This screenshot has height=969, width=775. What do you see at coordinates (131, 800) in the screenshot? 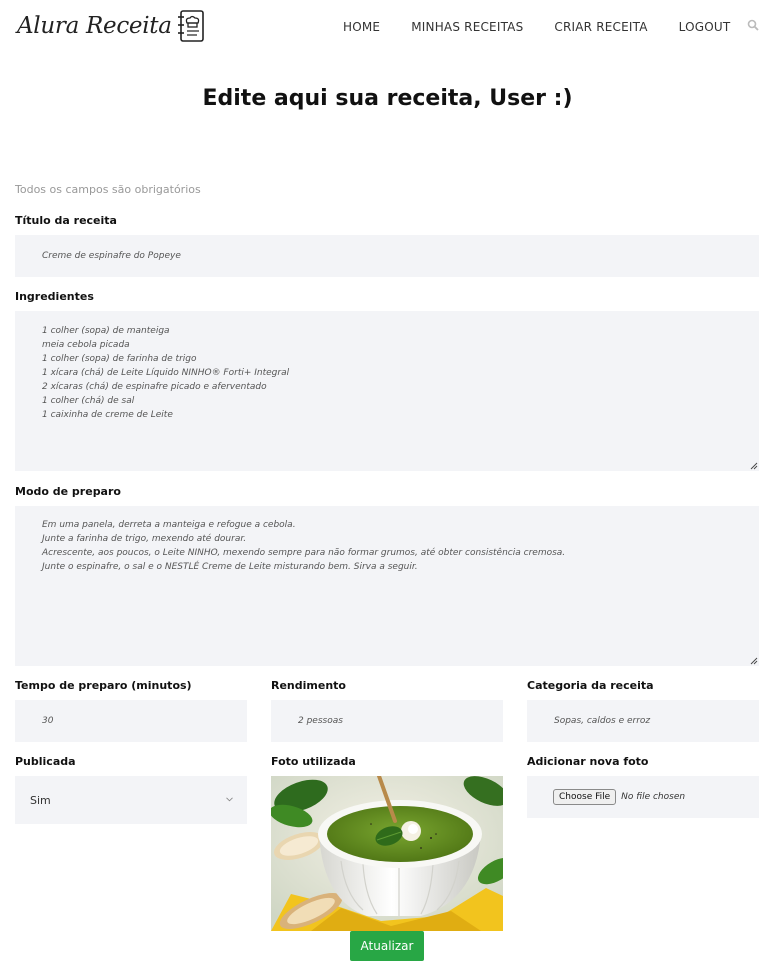
I see `published-select: Sim` at bounding box center [131, 800].